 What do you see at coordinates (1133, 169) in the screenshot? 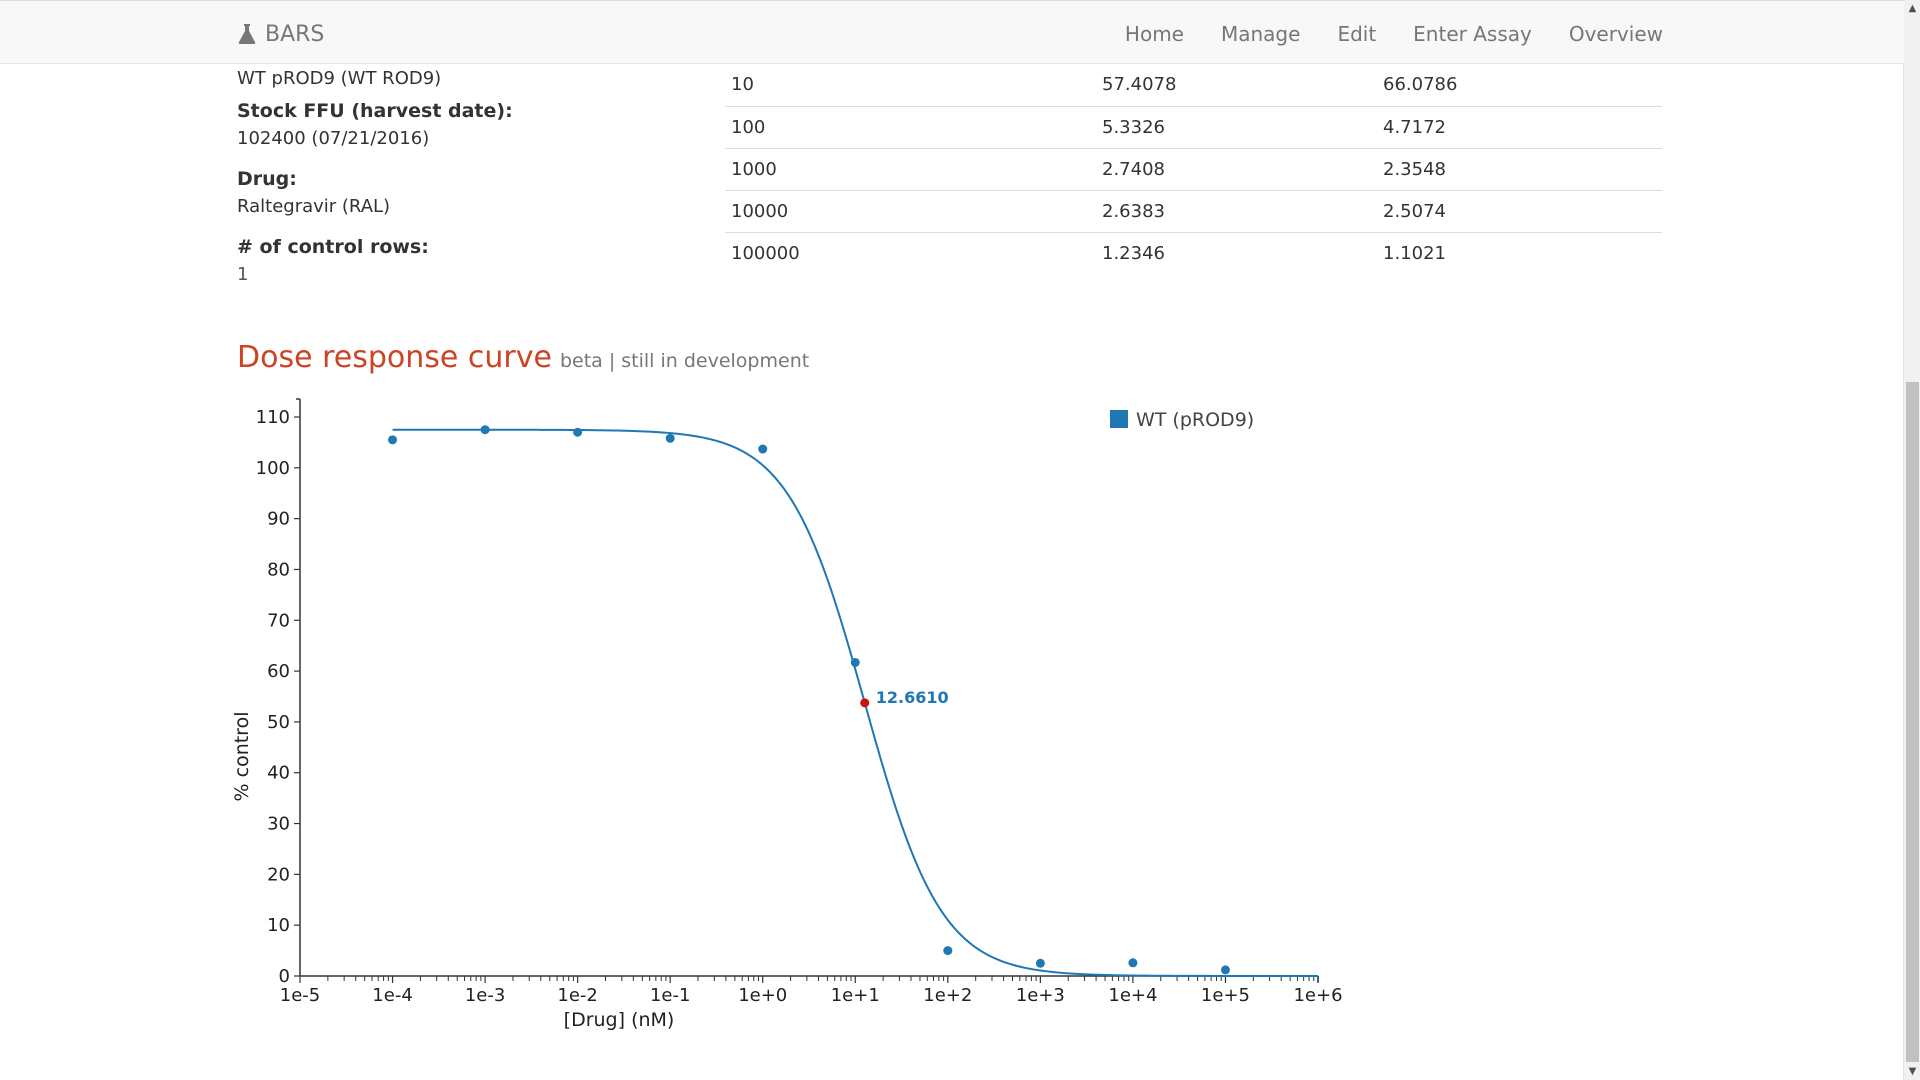
I see `table-cell: 2.7408` at bounding box center [1133, 169].